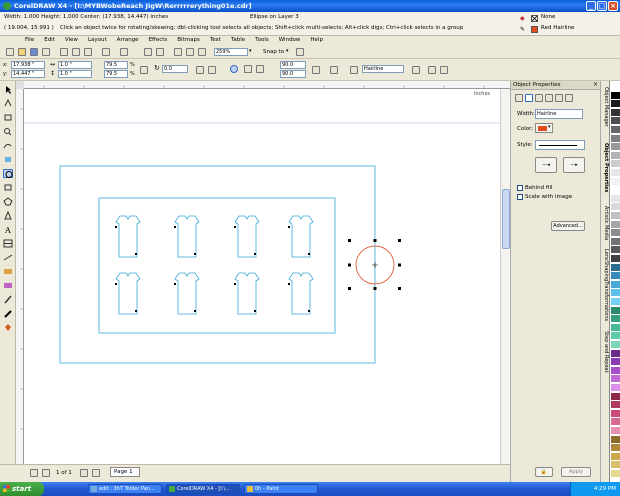  Describe the element at coordinates (374, 264) in the screenshot. I see `selected-ellipse` at that location.